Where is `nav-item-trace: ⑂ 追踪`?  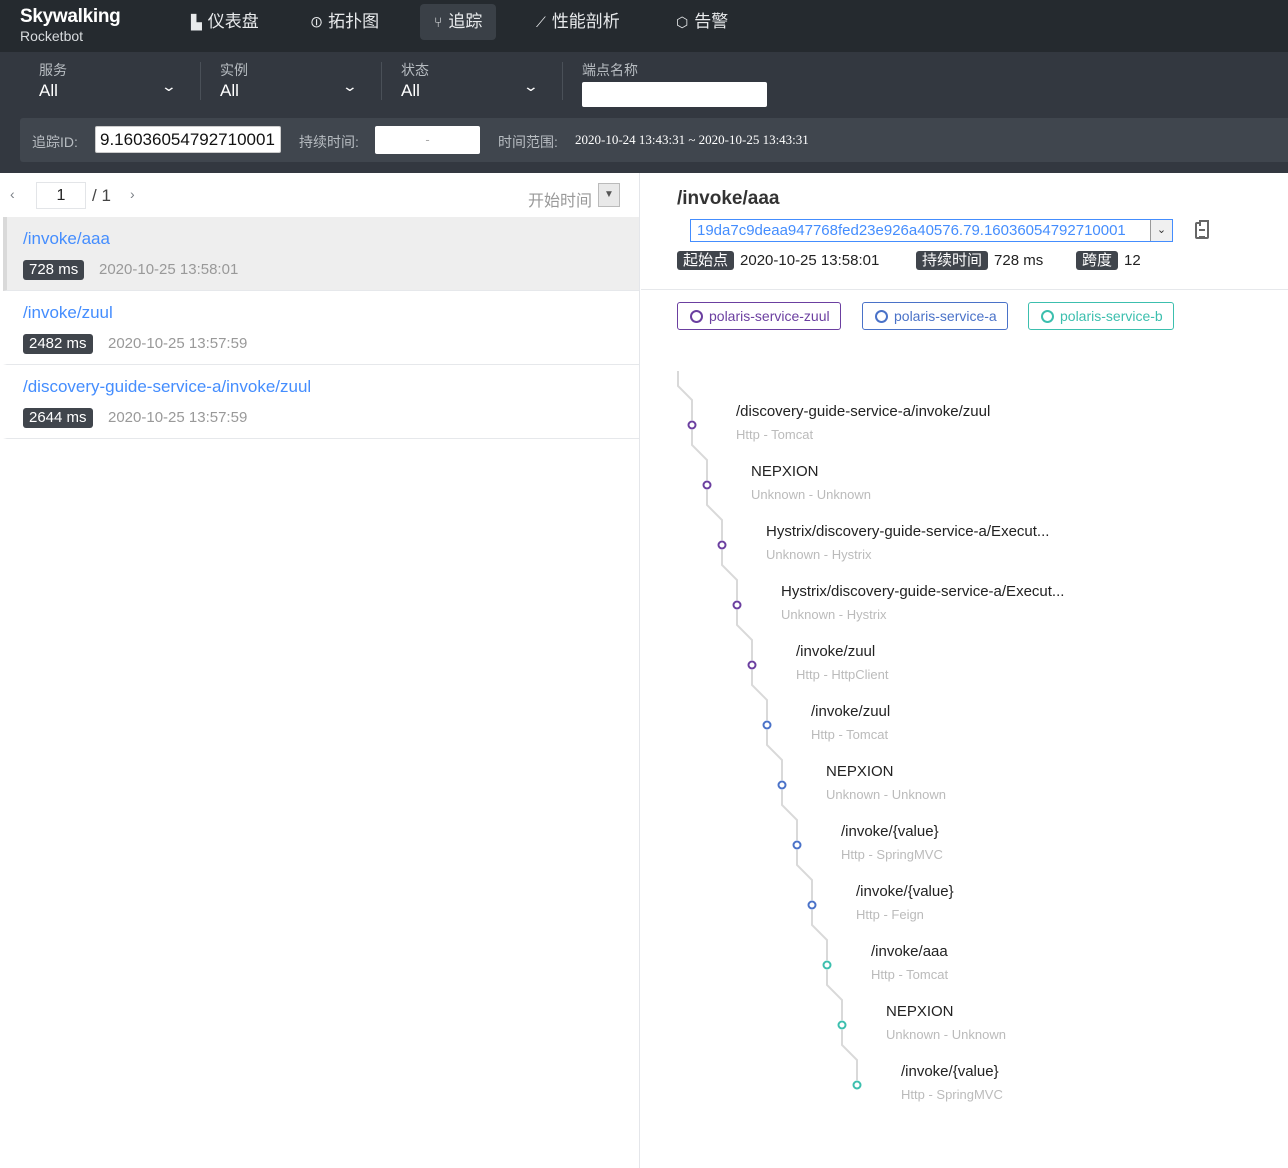
nav-item-trace: ⑂ 追踪 is located at coordinates (458, 22).